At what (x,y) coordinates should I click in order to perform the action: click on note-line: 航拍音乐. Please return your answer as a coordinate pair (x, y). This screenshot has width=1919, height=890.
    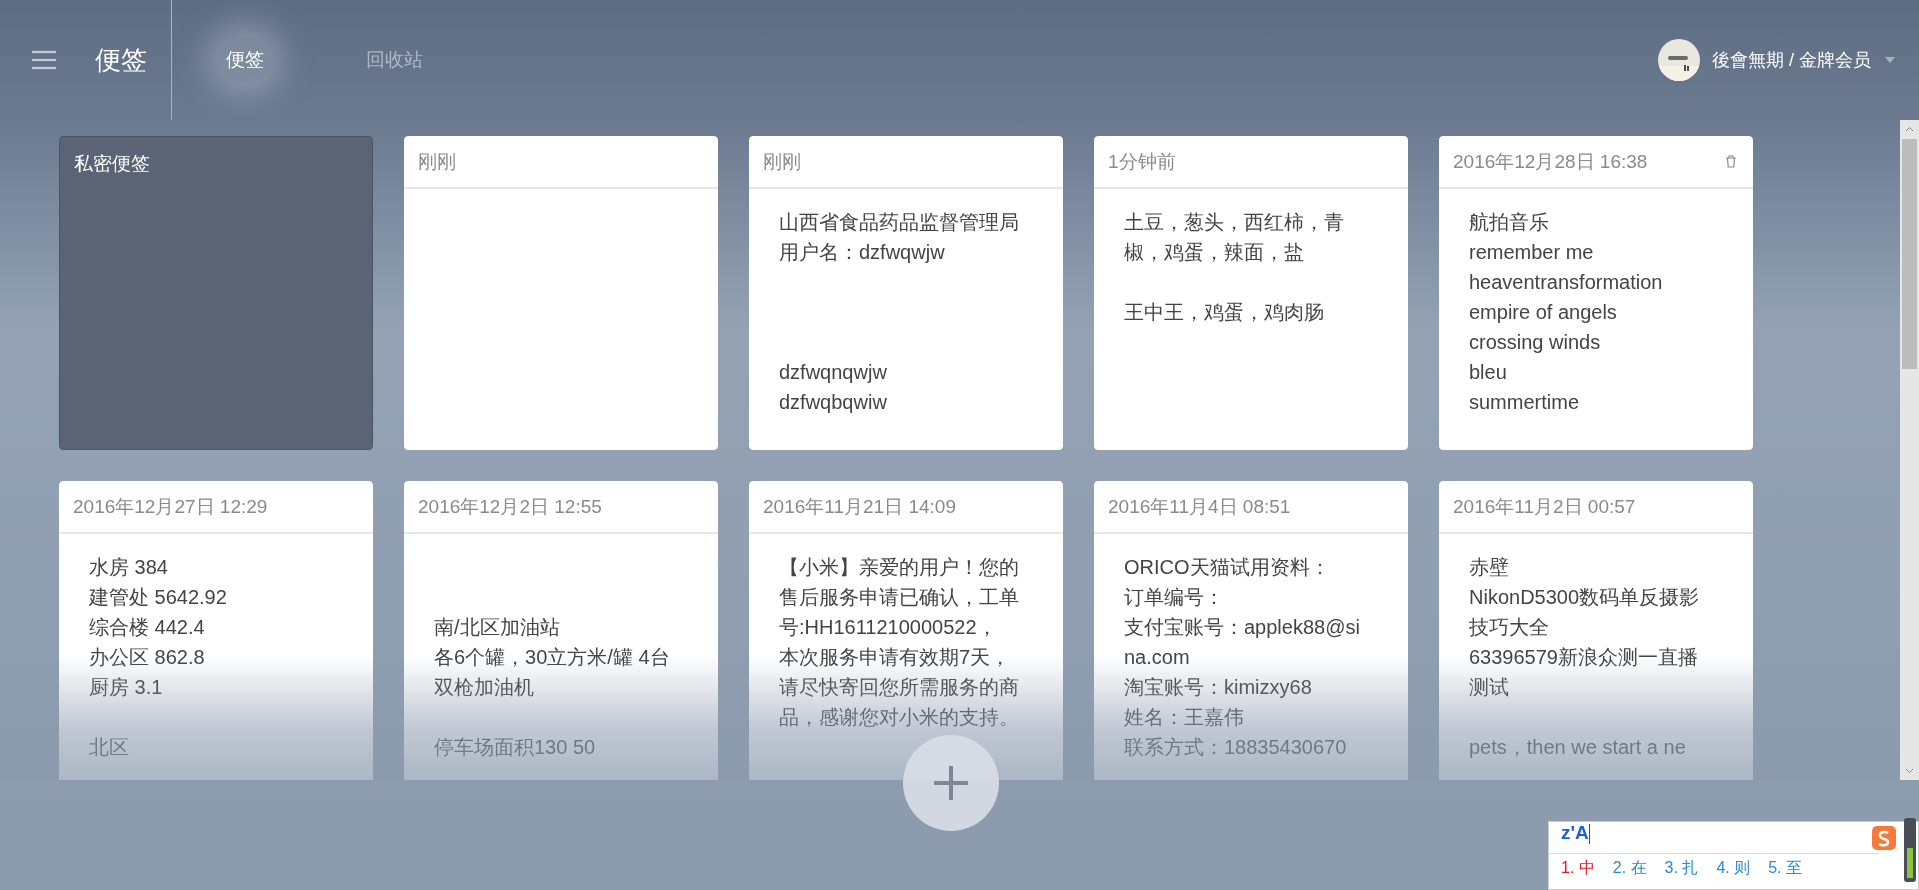
    Looking at the image, I should click on (1509, 222).